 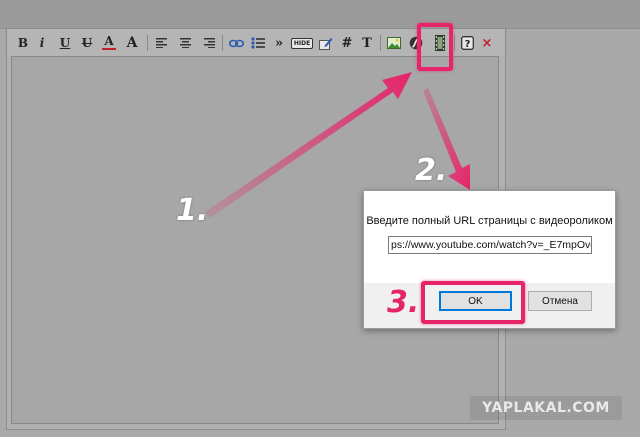 I want to click on link-icon, so click(x=236, y=43).